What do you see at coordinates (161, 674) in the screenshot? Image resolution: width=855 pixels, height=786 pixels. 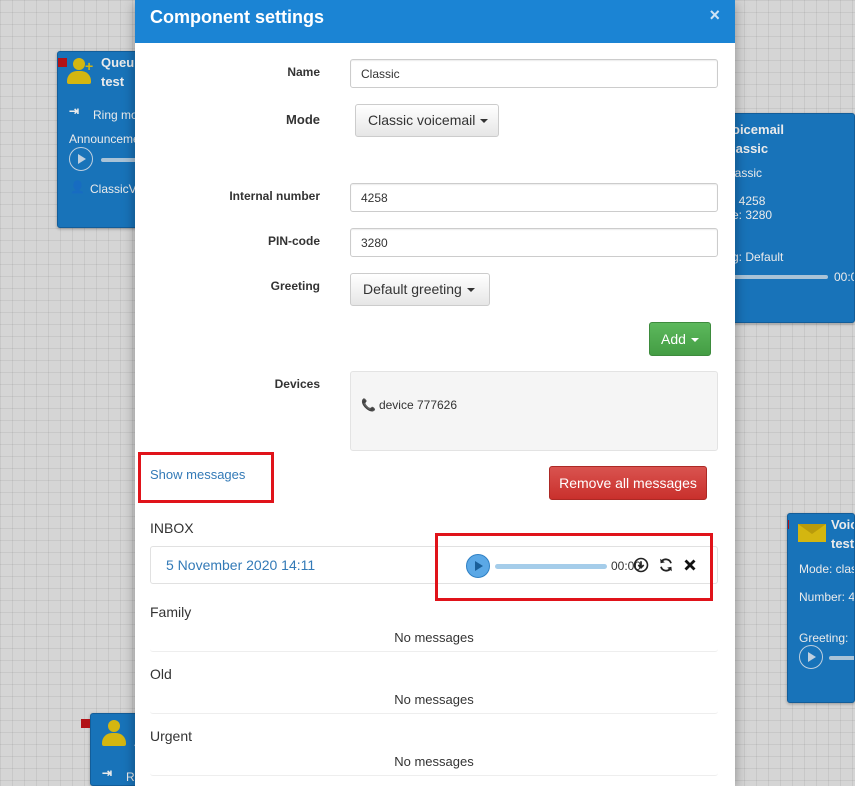 I see `old-label: Old` at bounding box center [161, 674].